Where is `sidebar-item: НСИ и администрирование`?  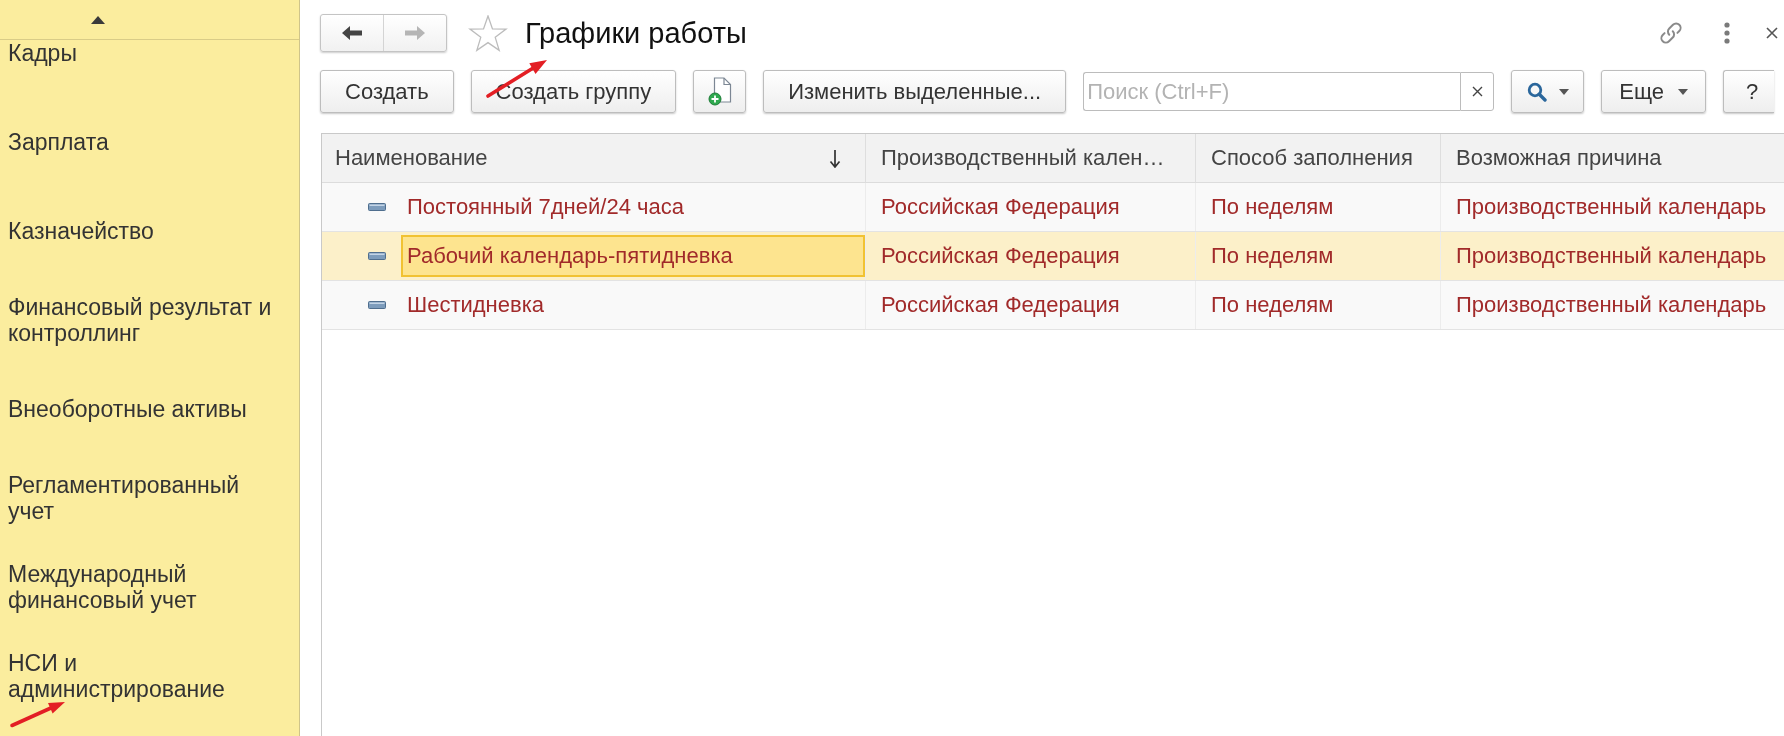 sidebar-item: НСИ и администрирование is located at coordinates (144, 675).